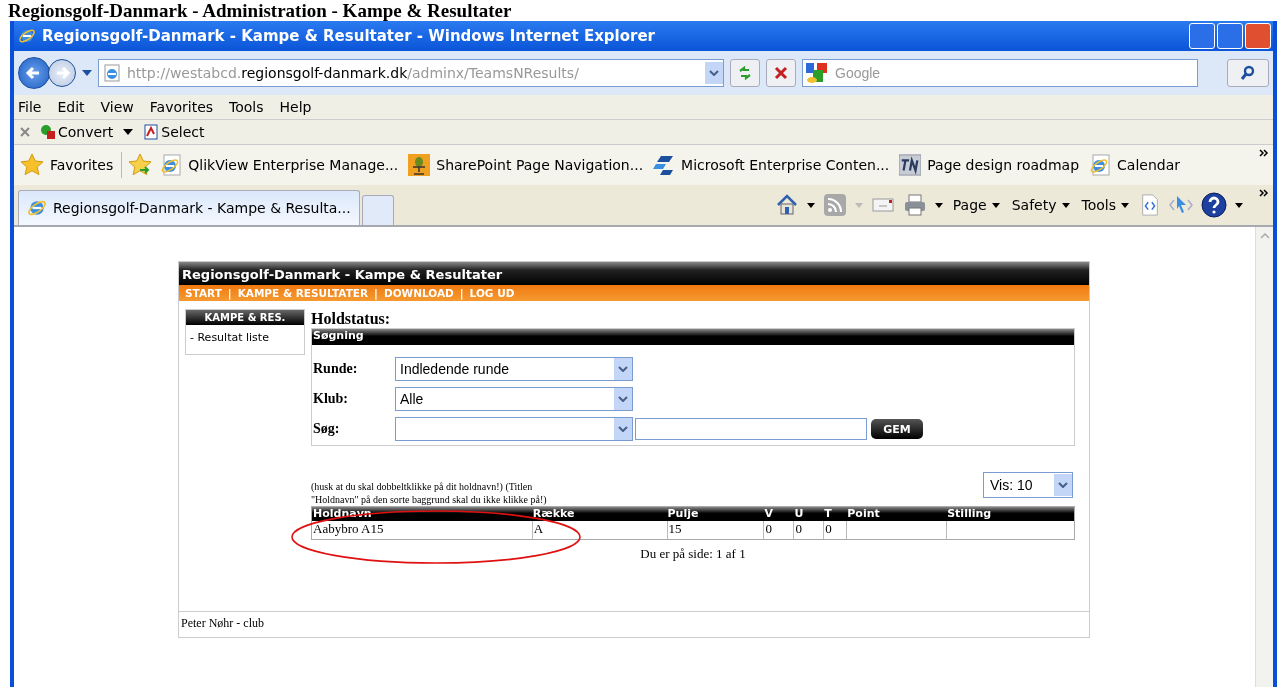 The image size is (1277, 687). Describe the element at coordinates (799, 514) in the screenshot. I see `column-header: U` at that location.